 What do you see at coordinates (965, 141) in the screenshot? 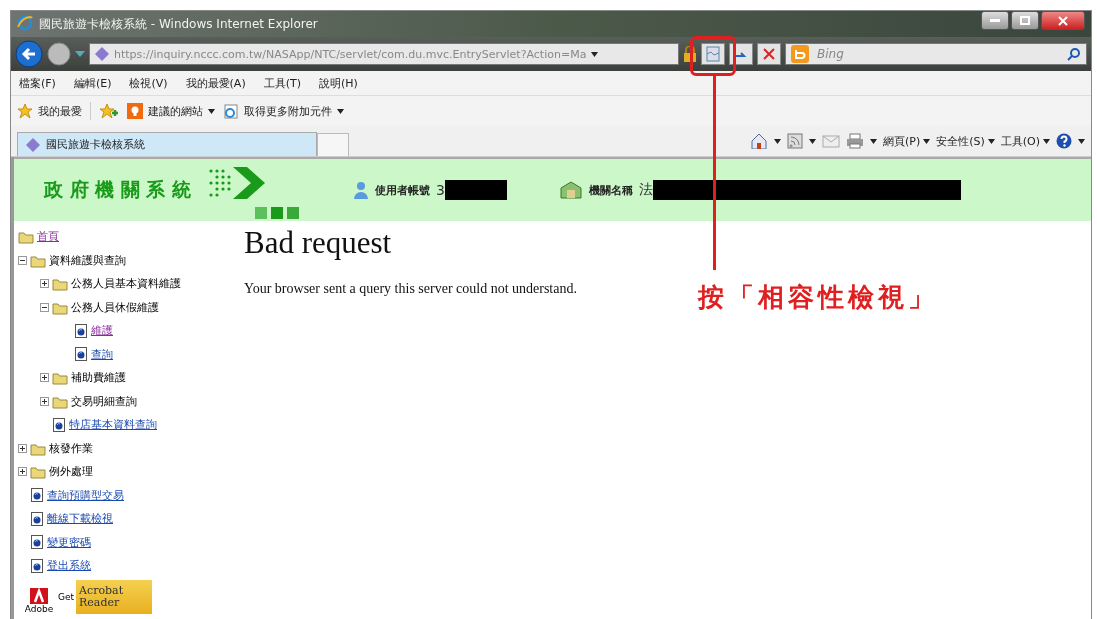
I see `command-menu-button: 安全性(S)` at bounding box center [965, 141].